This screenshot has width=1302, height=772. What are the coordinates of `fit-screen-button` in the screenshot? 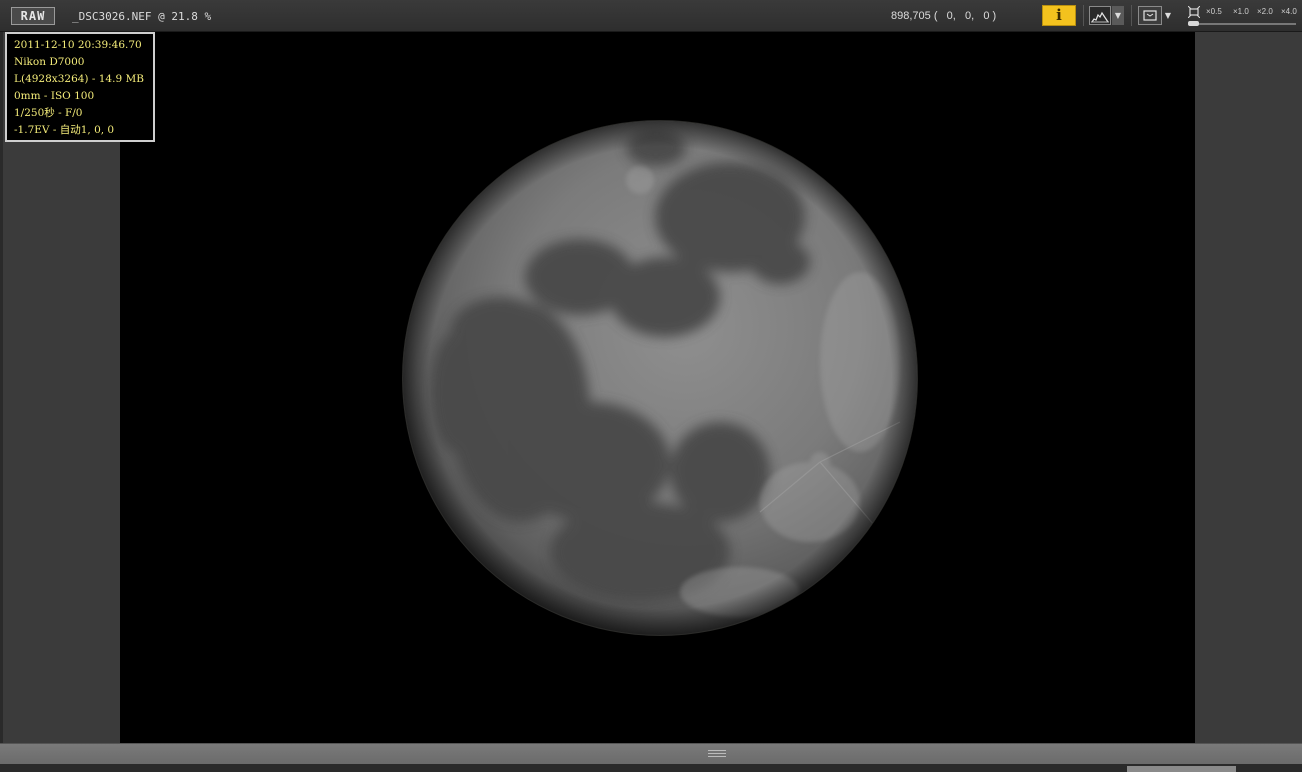 It's located at (1150, 15).